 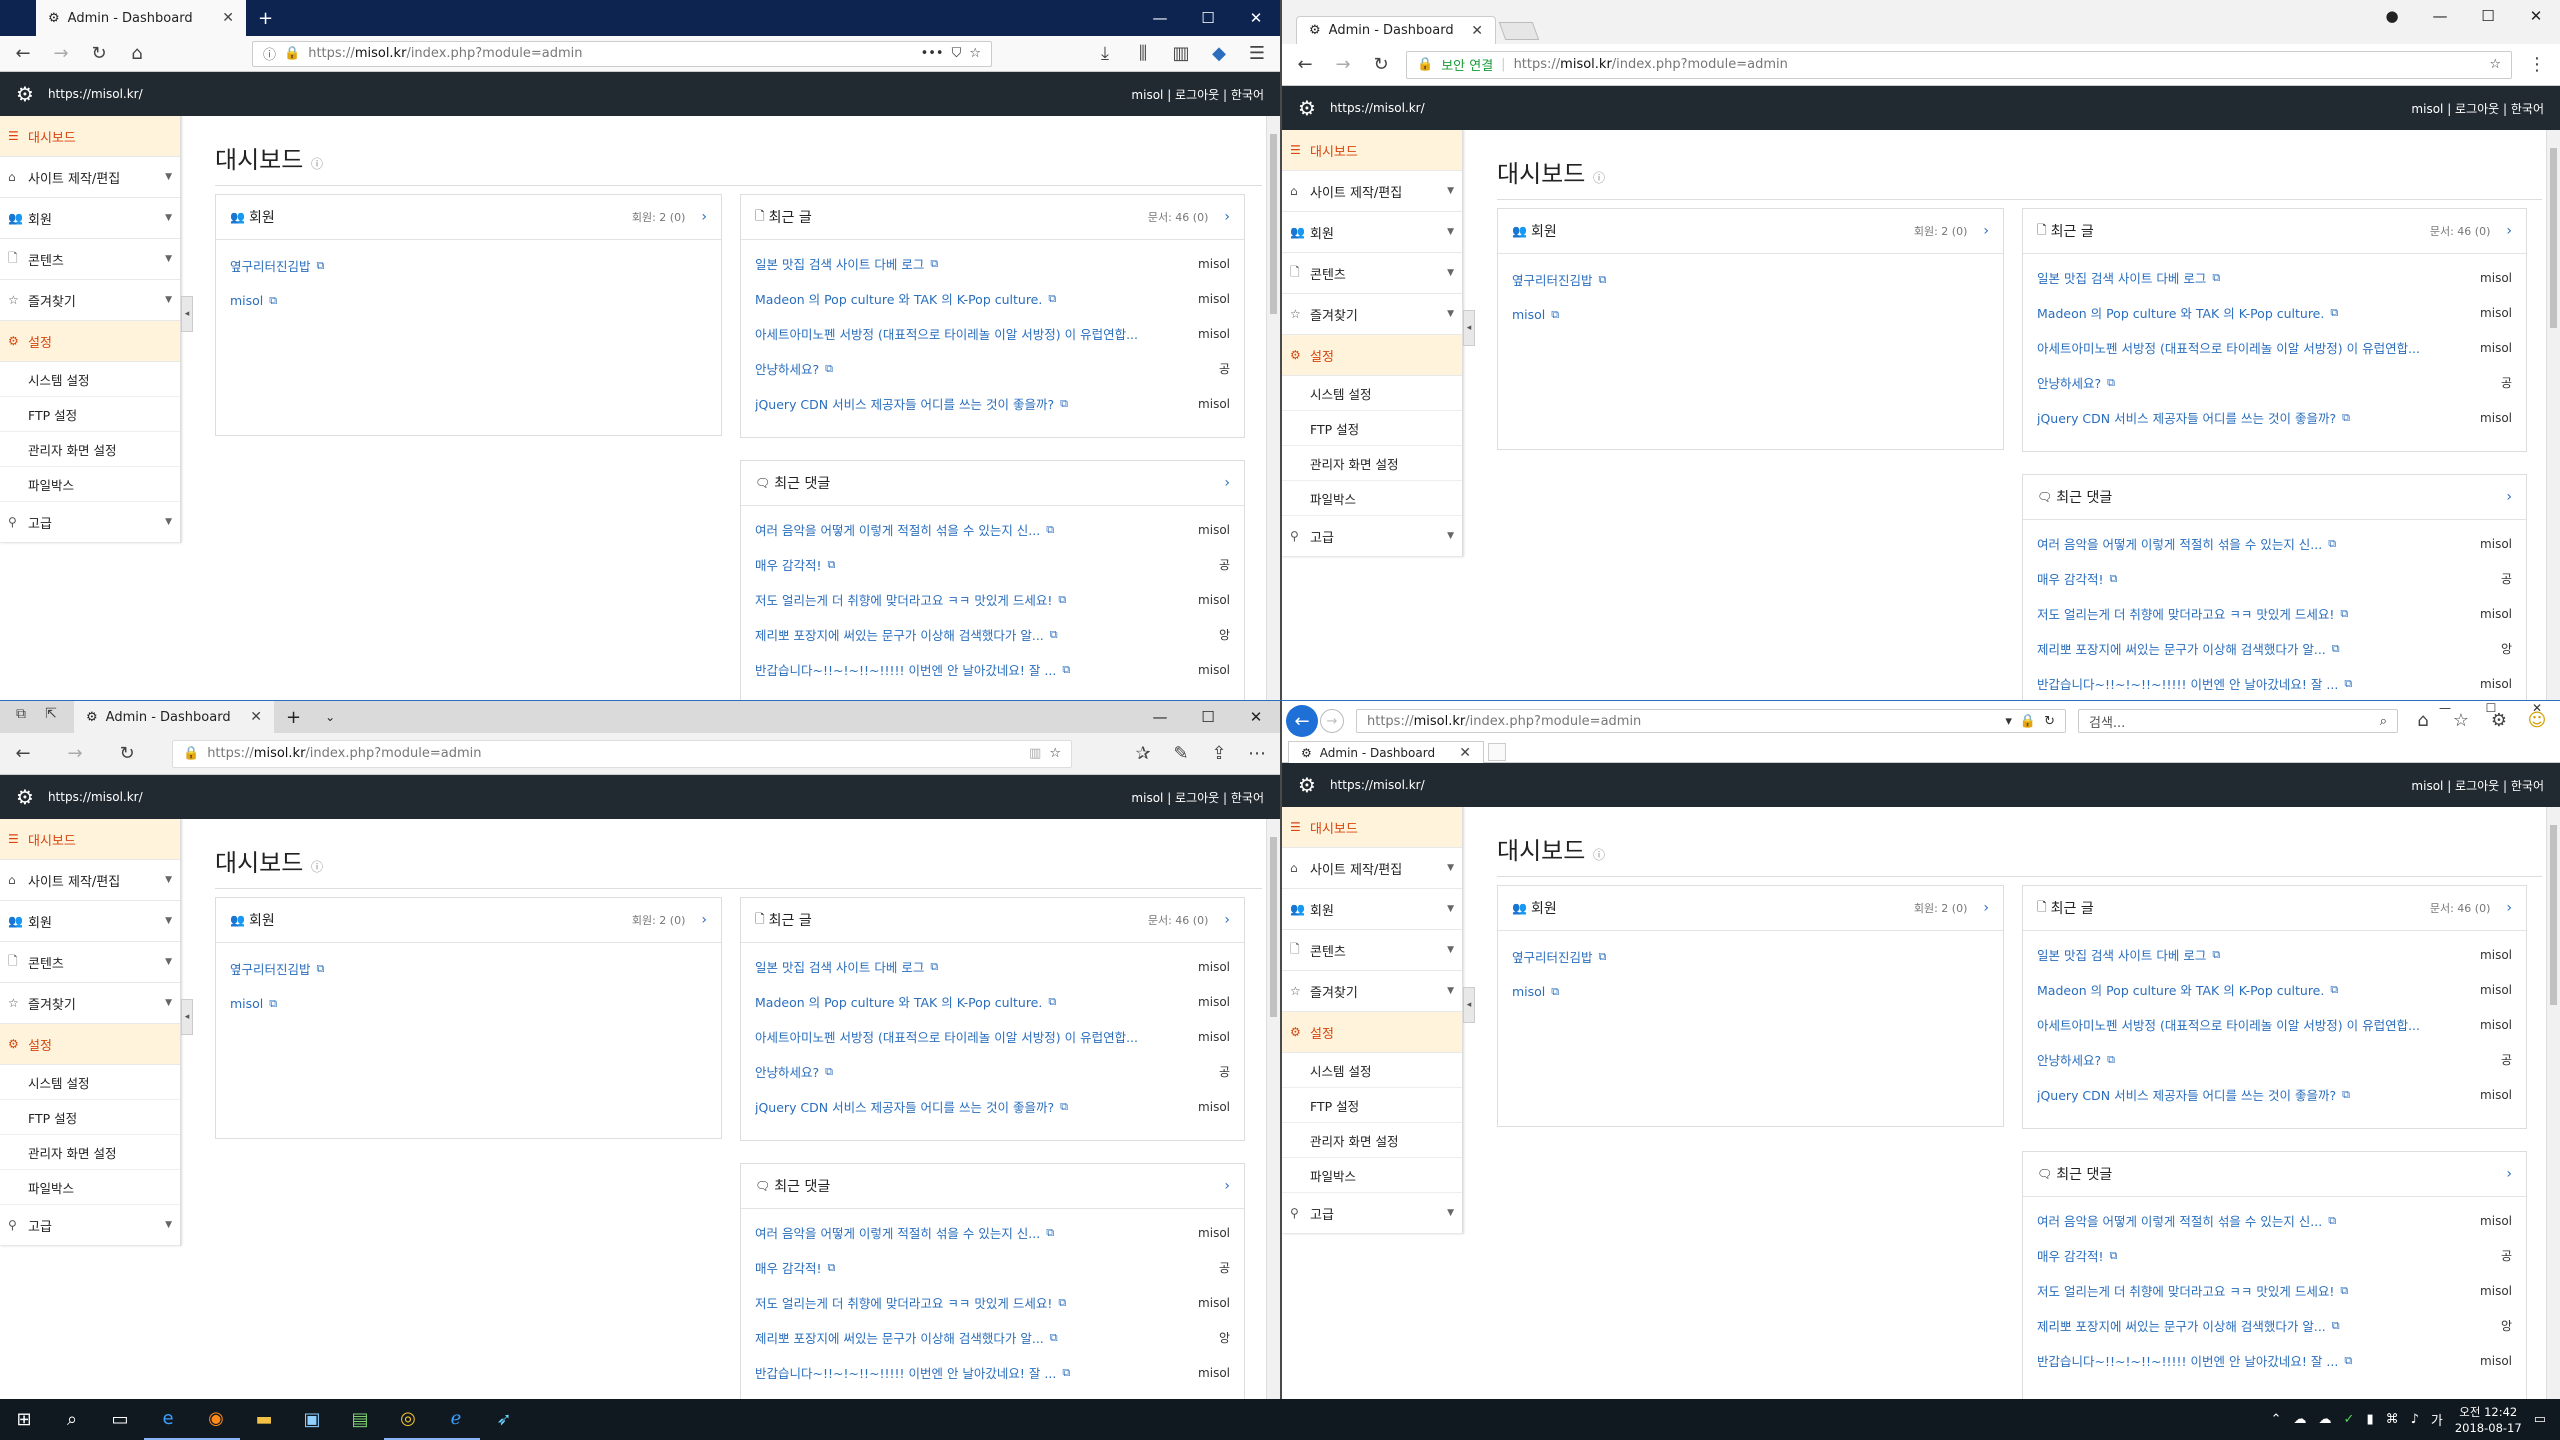 What do you see at coordinates (2440, 16) in the screenshot?
I see `minimize-icon: —` at bounding box center [2440, 16].